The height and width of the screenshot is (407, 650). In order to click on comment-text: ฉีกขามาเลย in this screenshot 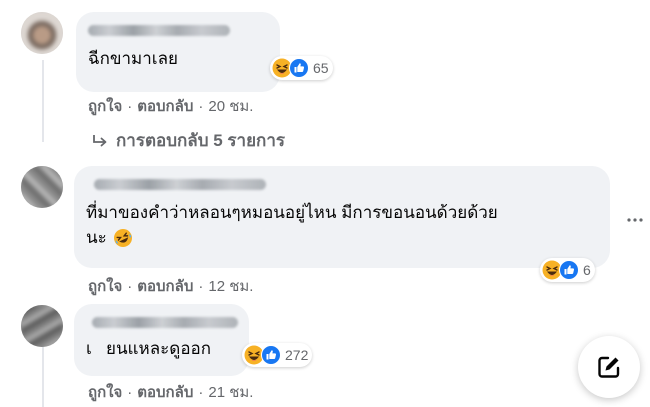, I will do `click(133, 58)`.